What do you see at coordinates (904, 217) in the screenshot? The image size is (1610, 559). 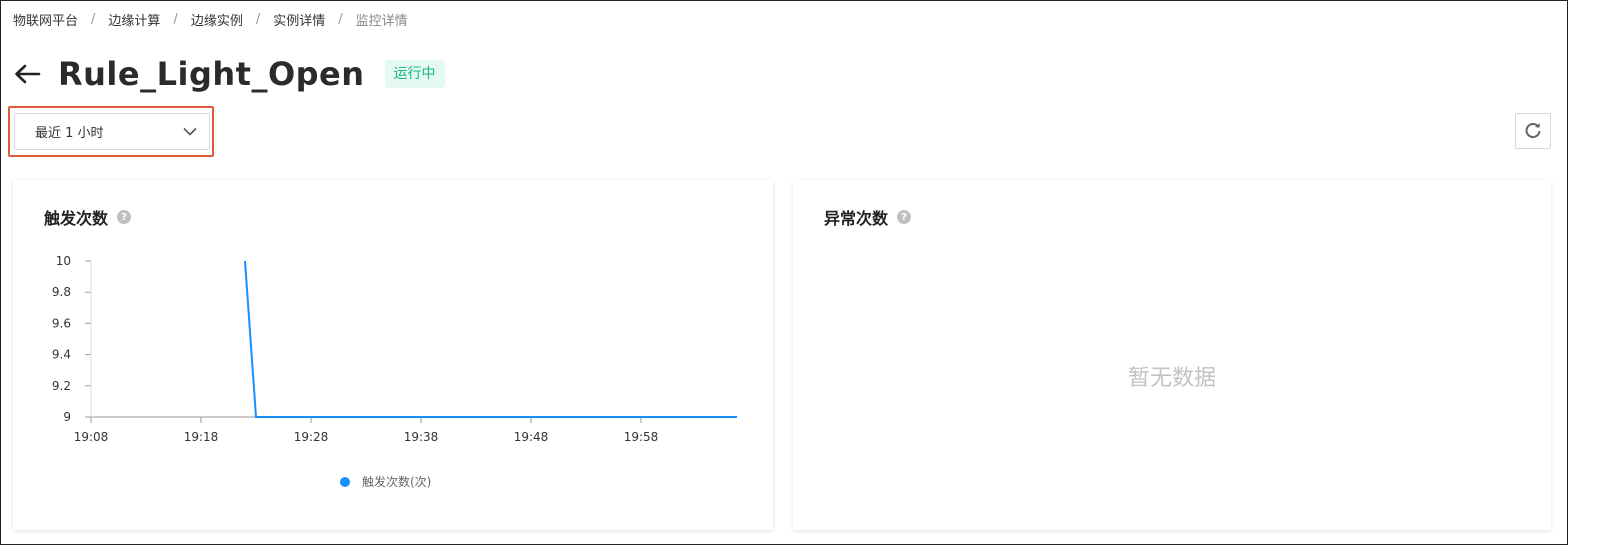 I see `question-circle-icon: ?` at bounding box center [904, 217].